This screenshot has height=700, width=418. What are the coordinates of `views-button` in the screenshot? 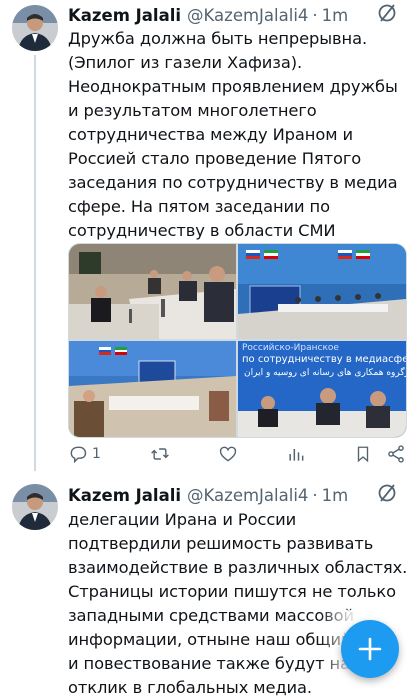 It's located at (296, 454).